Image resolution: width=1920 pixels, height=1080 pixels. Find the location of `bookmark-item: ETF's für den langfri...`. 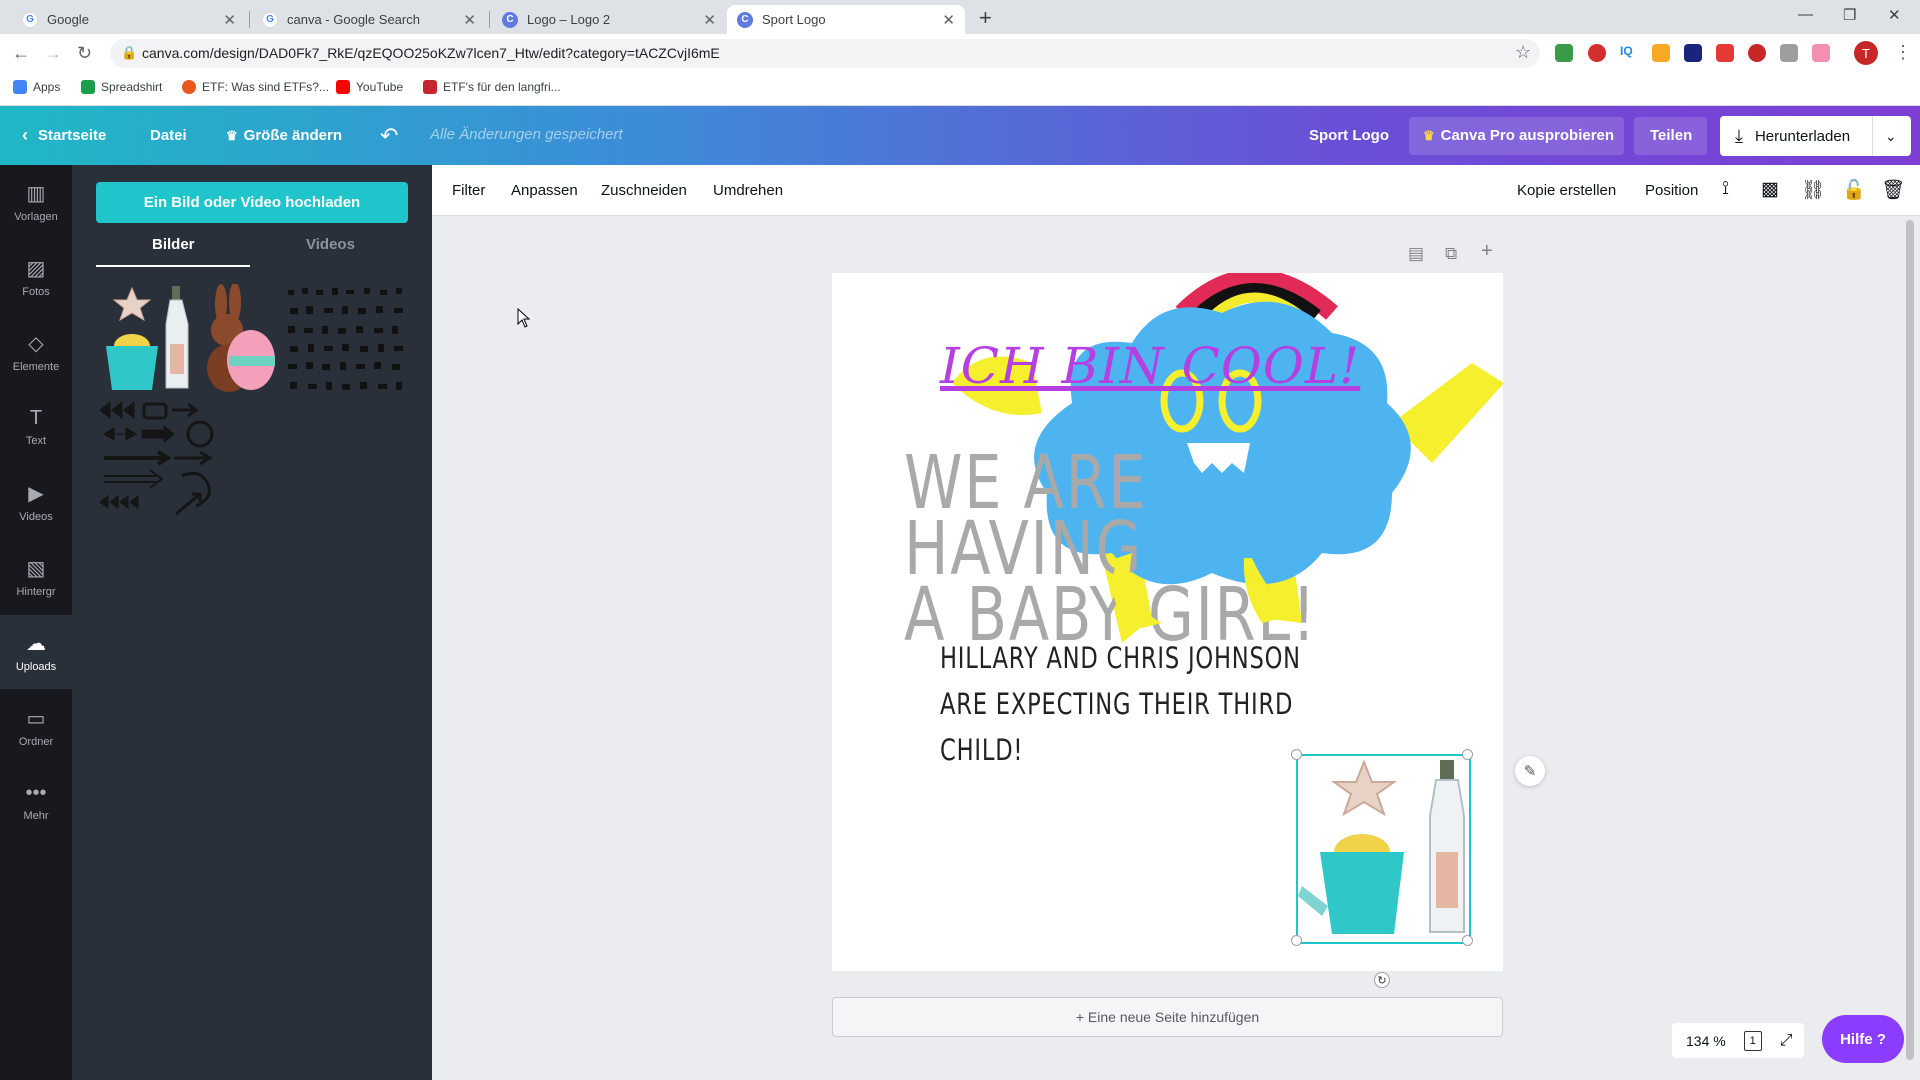

bookmark-item: ETF's für den langfri... is located at coordinates (492, 87).